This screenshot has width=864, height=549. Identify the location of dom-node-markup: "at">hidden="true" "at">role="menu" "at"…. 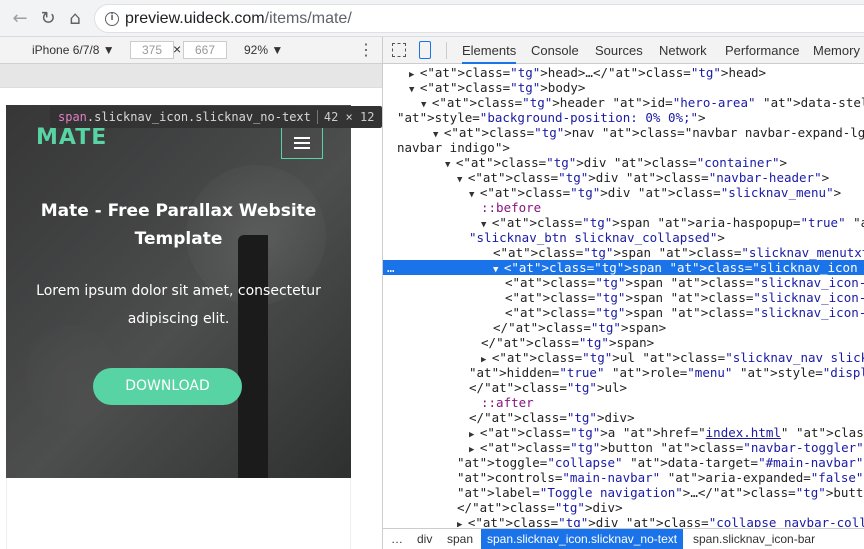
(666, 372).